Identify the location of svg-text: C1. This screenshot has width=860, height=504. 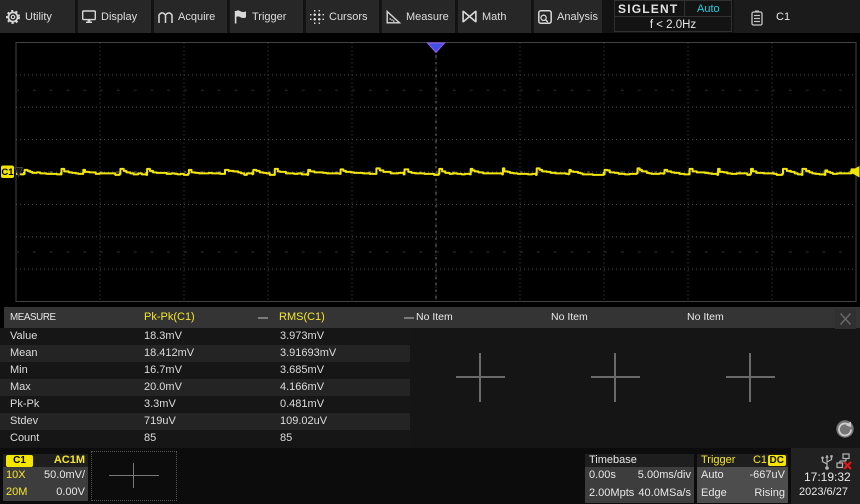
(7, 172).